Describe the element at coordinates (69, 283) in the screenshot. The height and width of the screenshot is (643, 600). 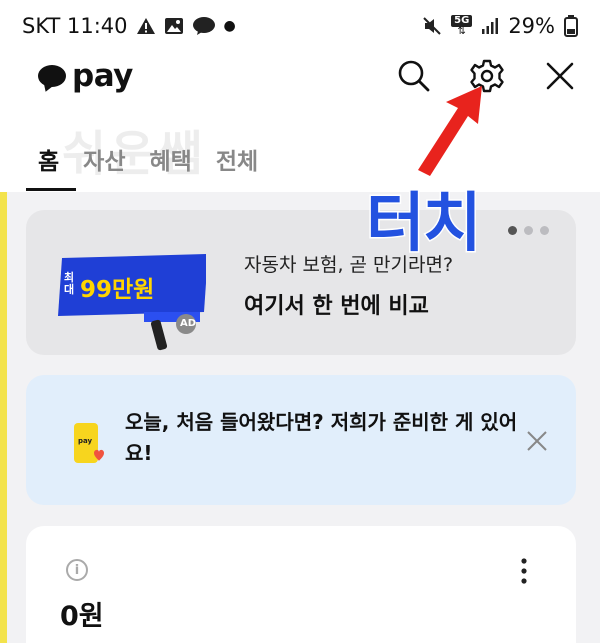
I see `banner-prefix: 최대` at that location.